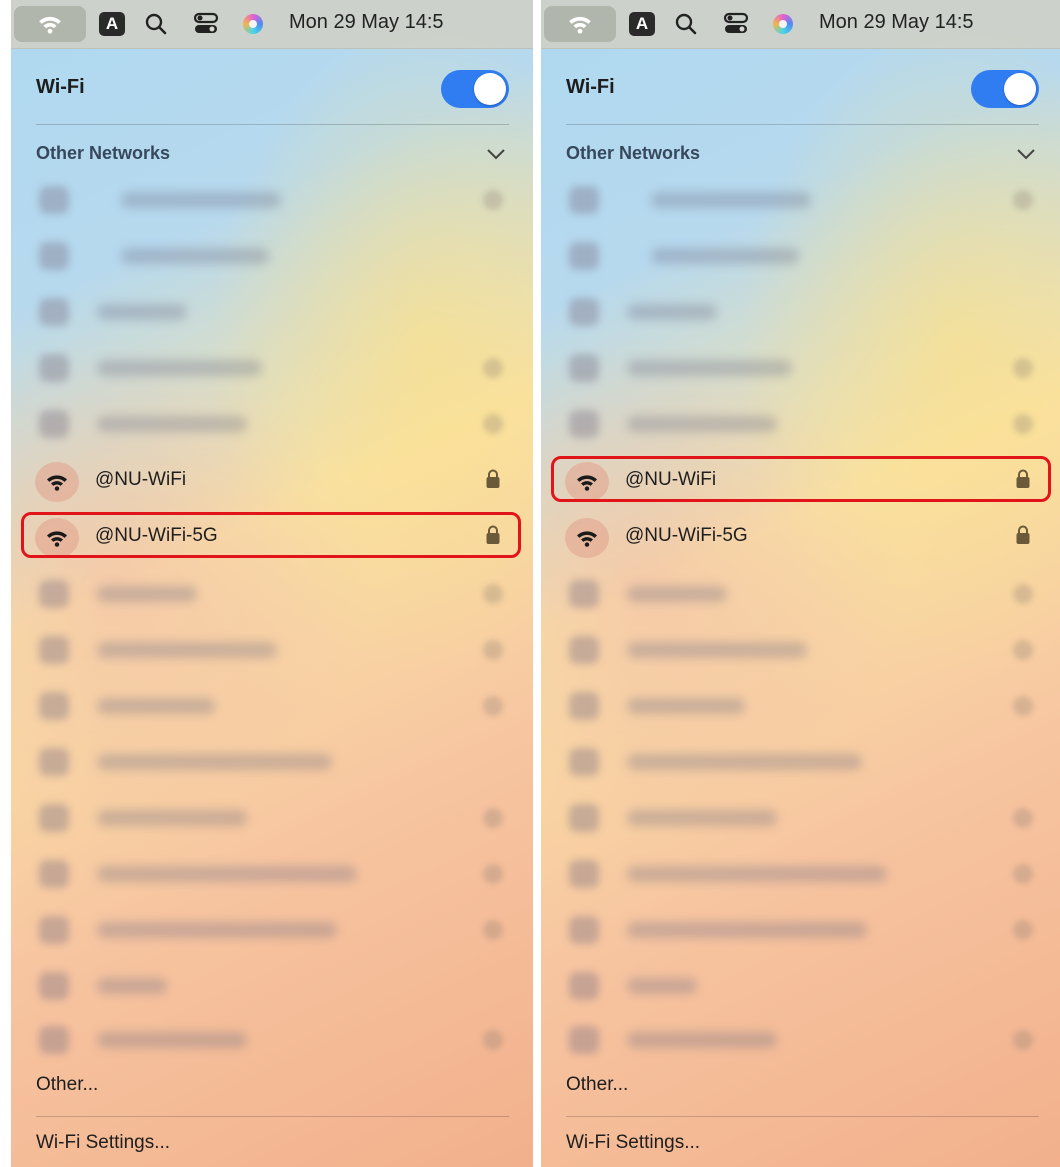 The width and height of the screenshot is (1060, 1167). Describe the element at coordinates (800, 538) in the screenshot. I see `network-row-nu-wifi-5g: @NU-WiFi-5G` at that location.